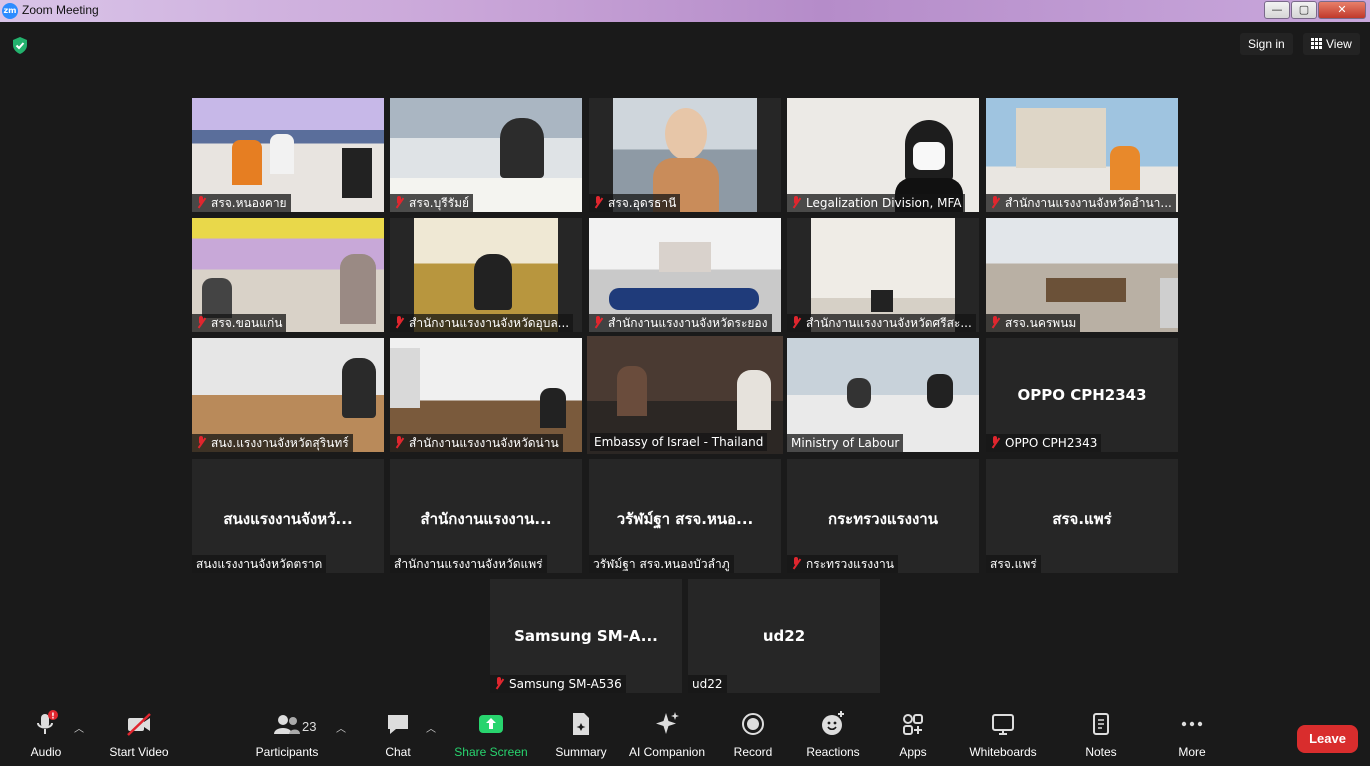 This screenshot has height=766, width=1370. I want to click on participant-name-label: Embassy of Israel - Thailand, so click(679, 442).